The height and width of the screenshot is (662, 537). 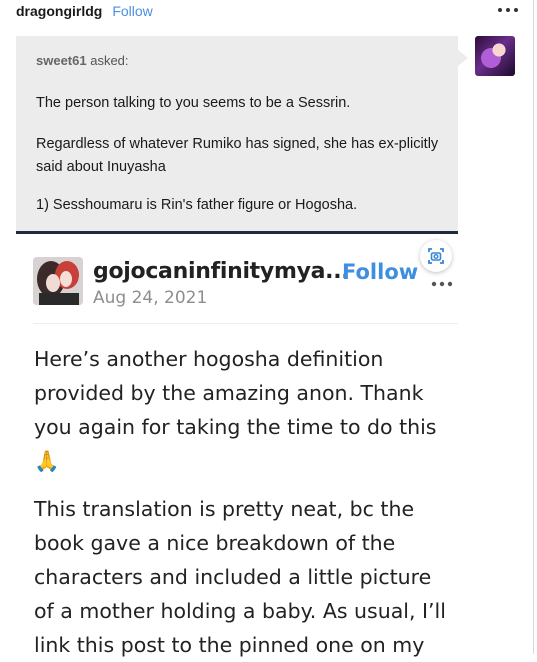 I want to click on asker-avatar, so click(x=495, y=56).